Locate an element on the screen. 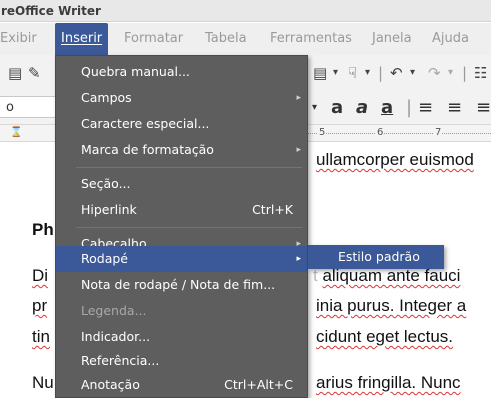  document-text-line: Nu is located at coordinates (43, 382).